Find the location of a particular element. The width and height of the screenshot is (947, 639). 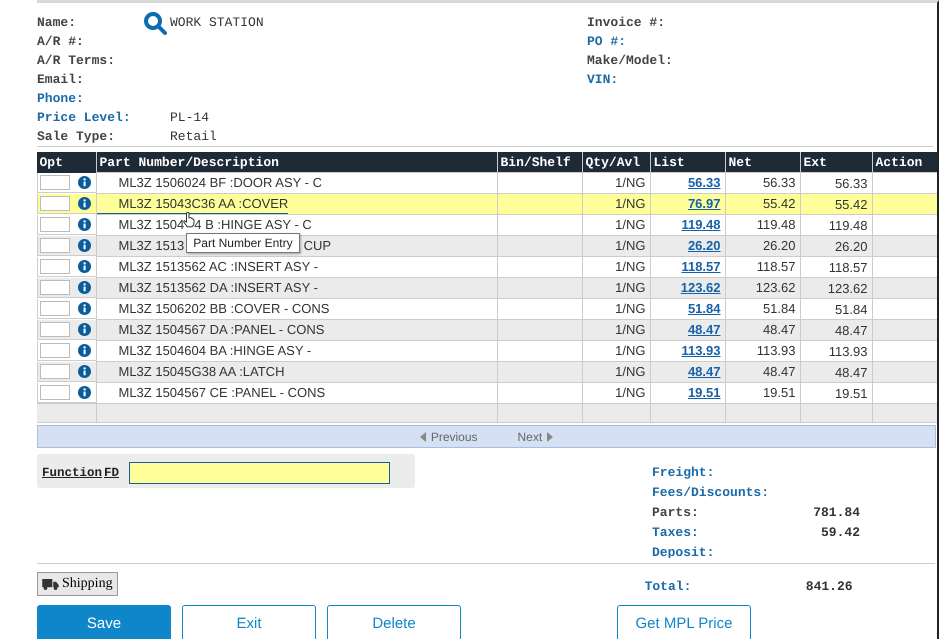

extended-price: 19.51 is located at coordinates (851, 393).